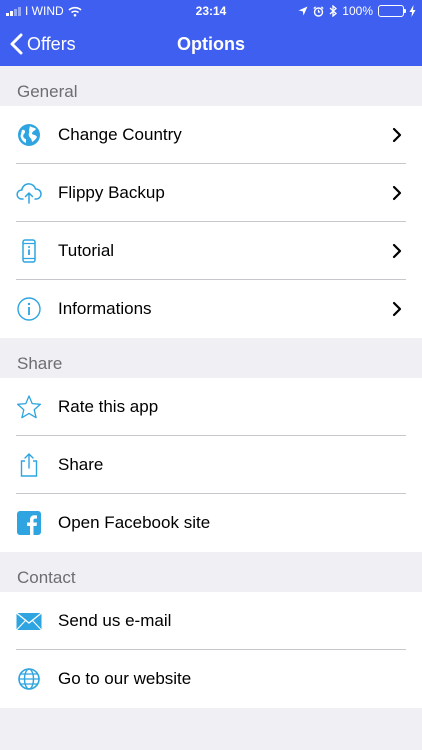 This screenshot has height=750, width=422. Describe the element at coordinates (29, 621) in the screenshot. I see `envelope-icon` at that location.